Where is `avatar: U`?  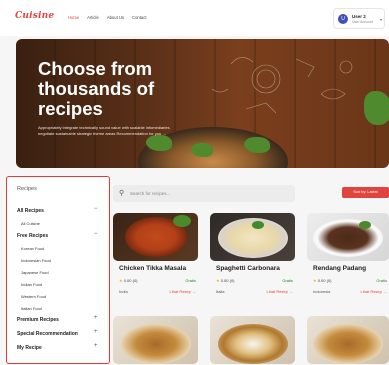
avatar: U is located at coordinates (343, 19).